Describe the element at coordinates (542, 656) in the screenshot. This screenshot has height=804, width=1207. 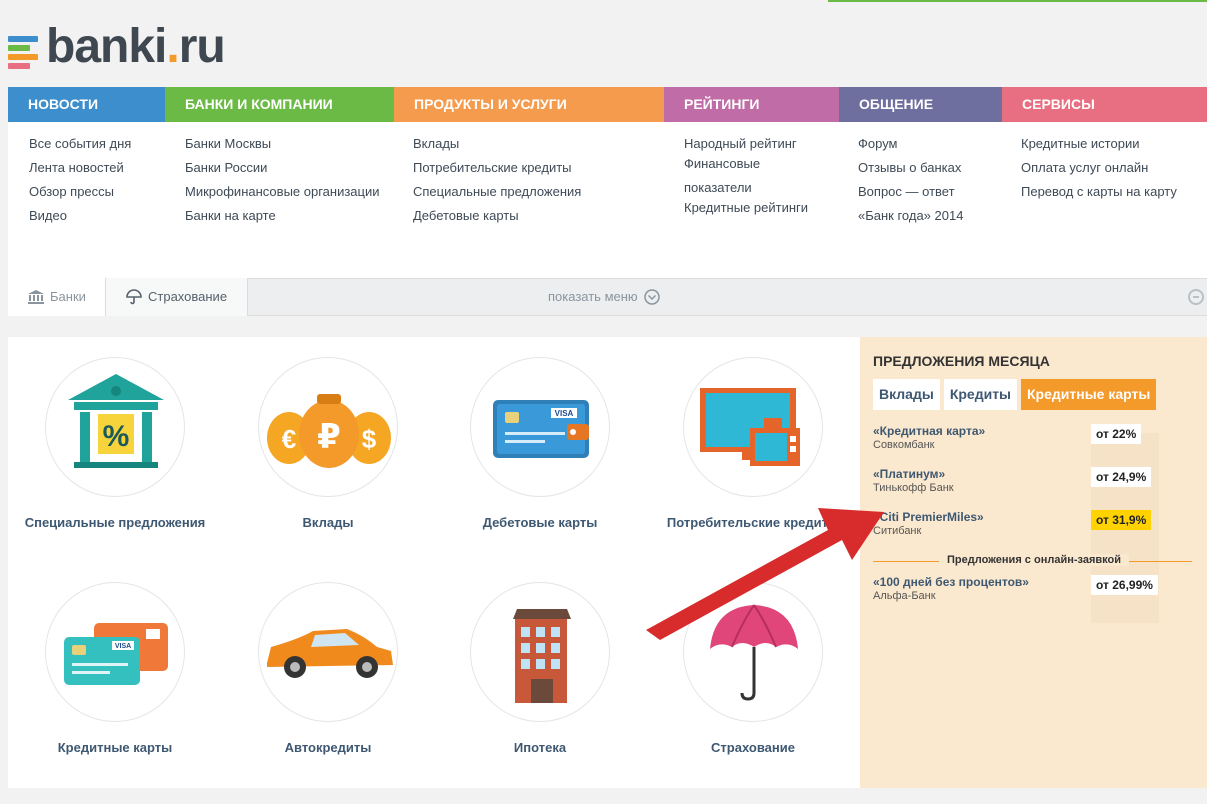
I see `building-icon` at that location.